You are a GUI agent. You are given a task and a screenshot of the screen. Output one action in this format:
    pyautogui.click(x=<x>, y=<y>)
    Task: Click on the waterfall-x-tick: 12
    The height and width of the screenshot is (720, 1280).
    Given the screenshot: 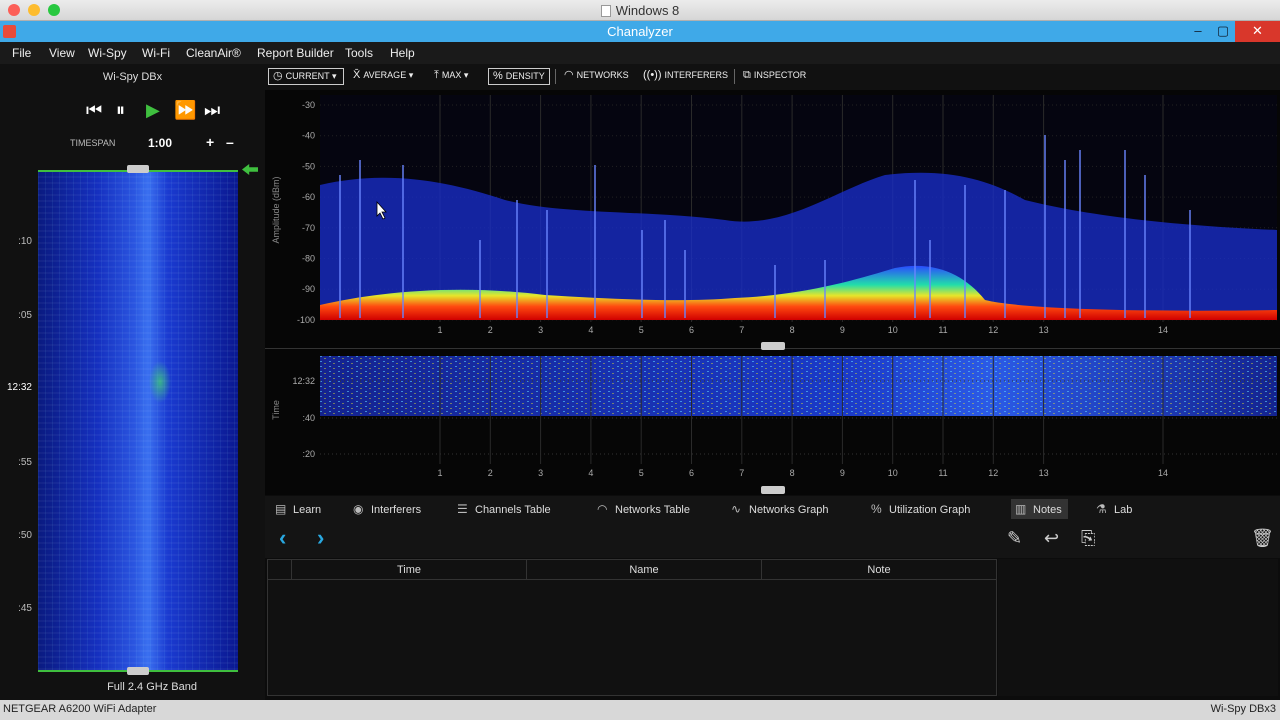 What is the action you would take?
    pyautogui.click(x=993, y=473)
    